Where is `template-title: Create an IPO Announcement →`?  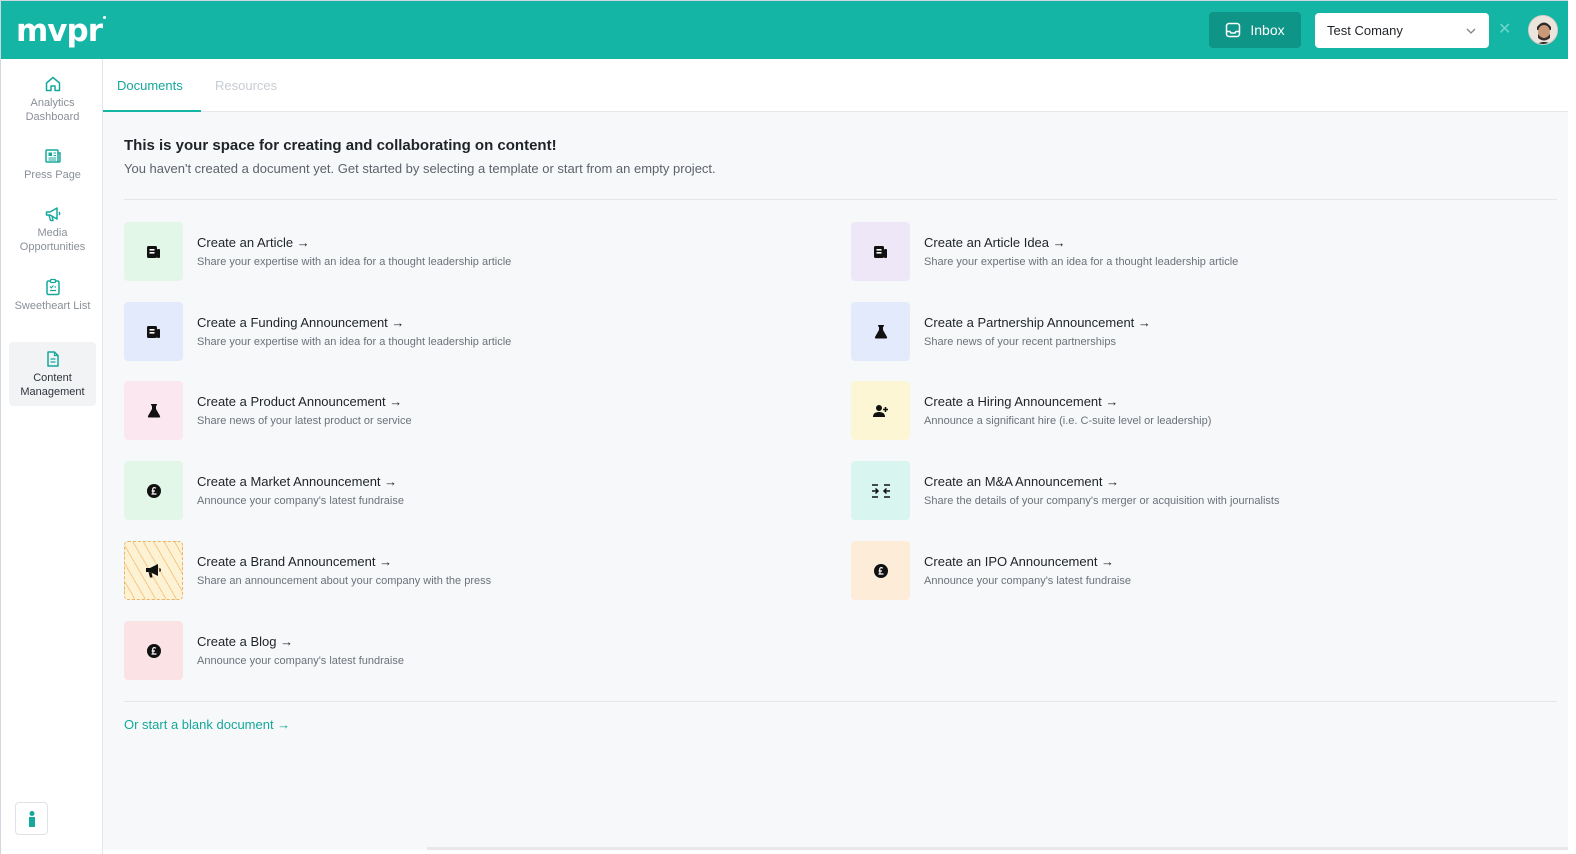
template-title: Create an IPO Announcement → is located at coordinates (1019, 561).